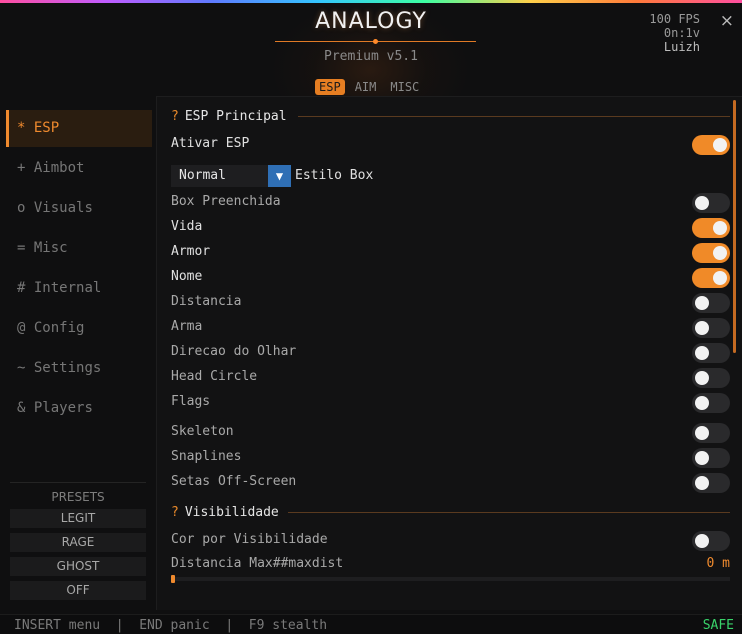  Describe the element at coordinates (711, 403) in the screenshot. I see `flags-toggle` at that location.